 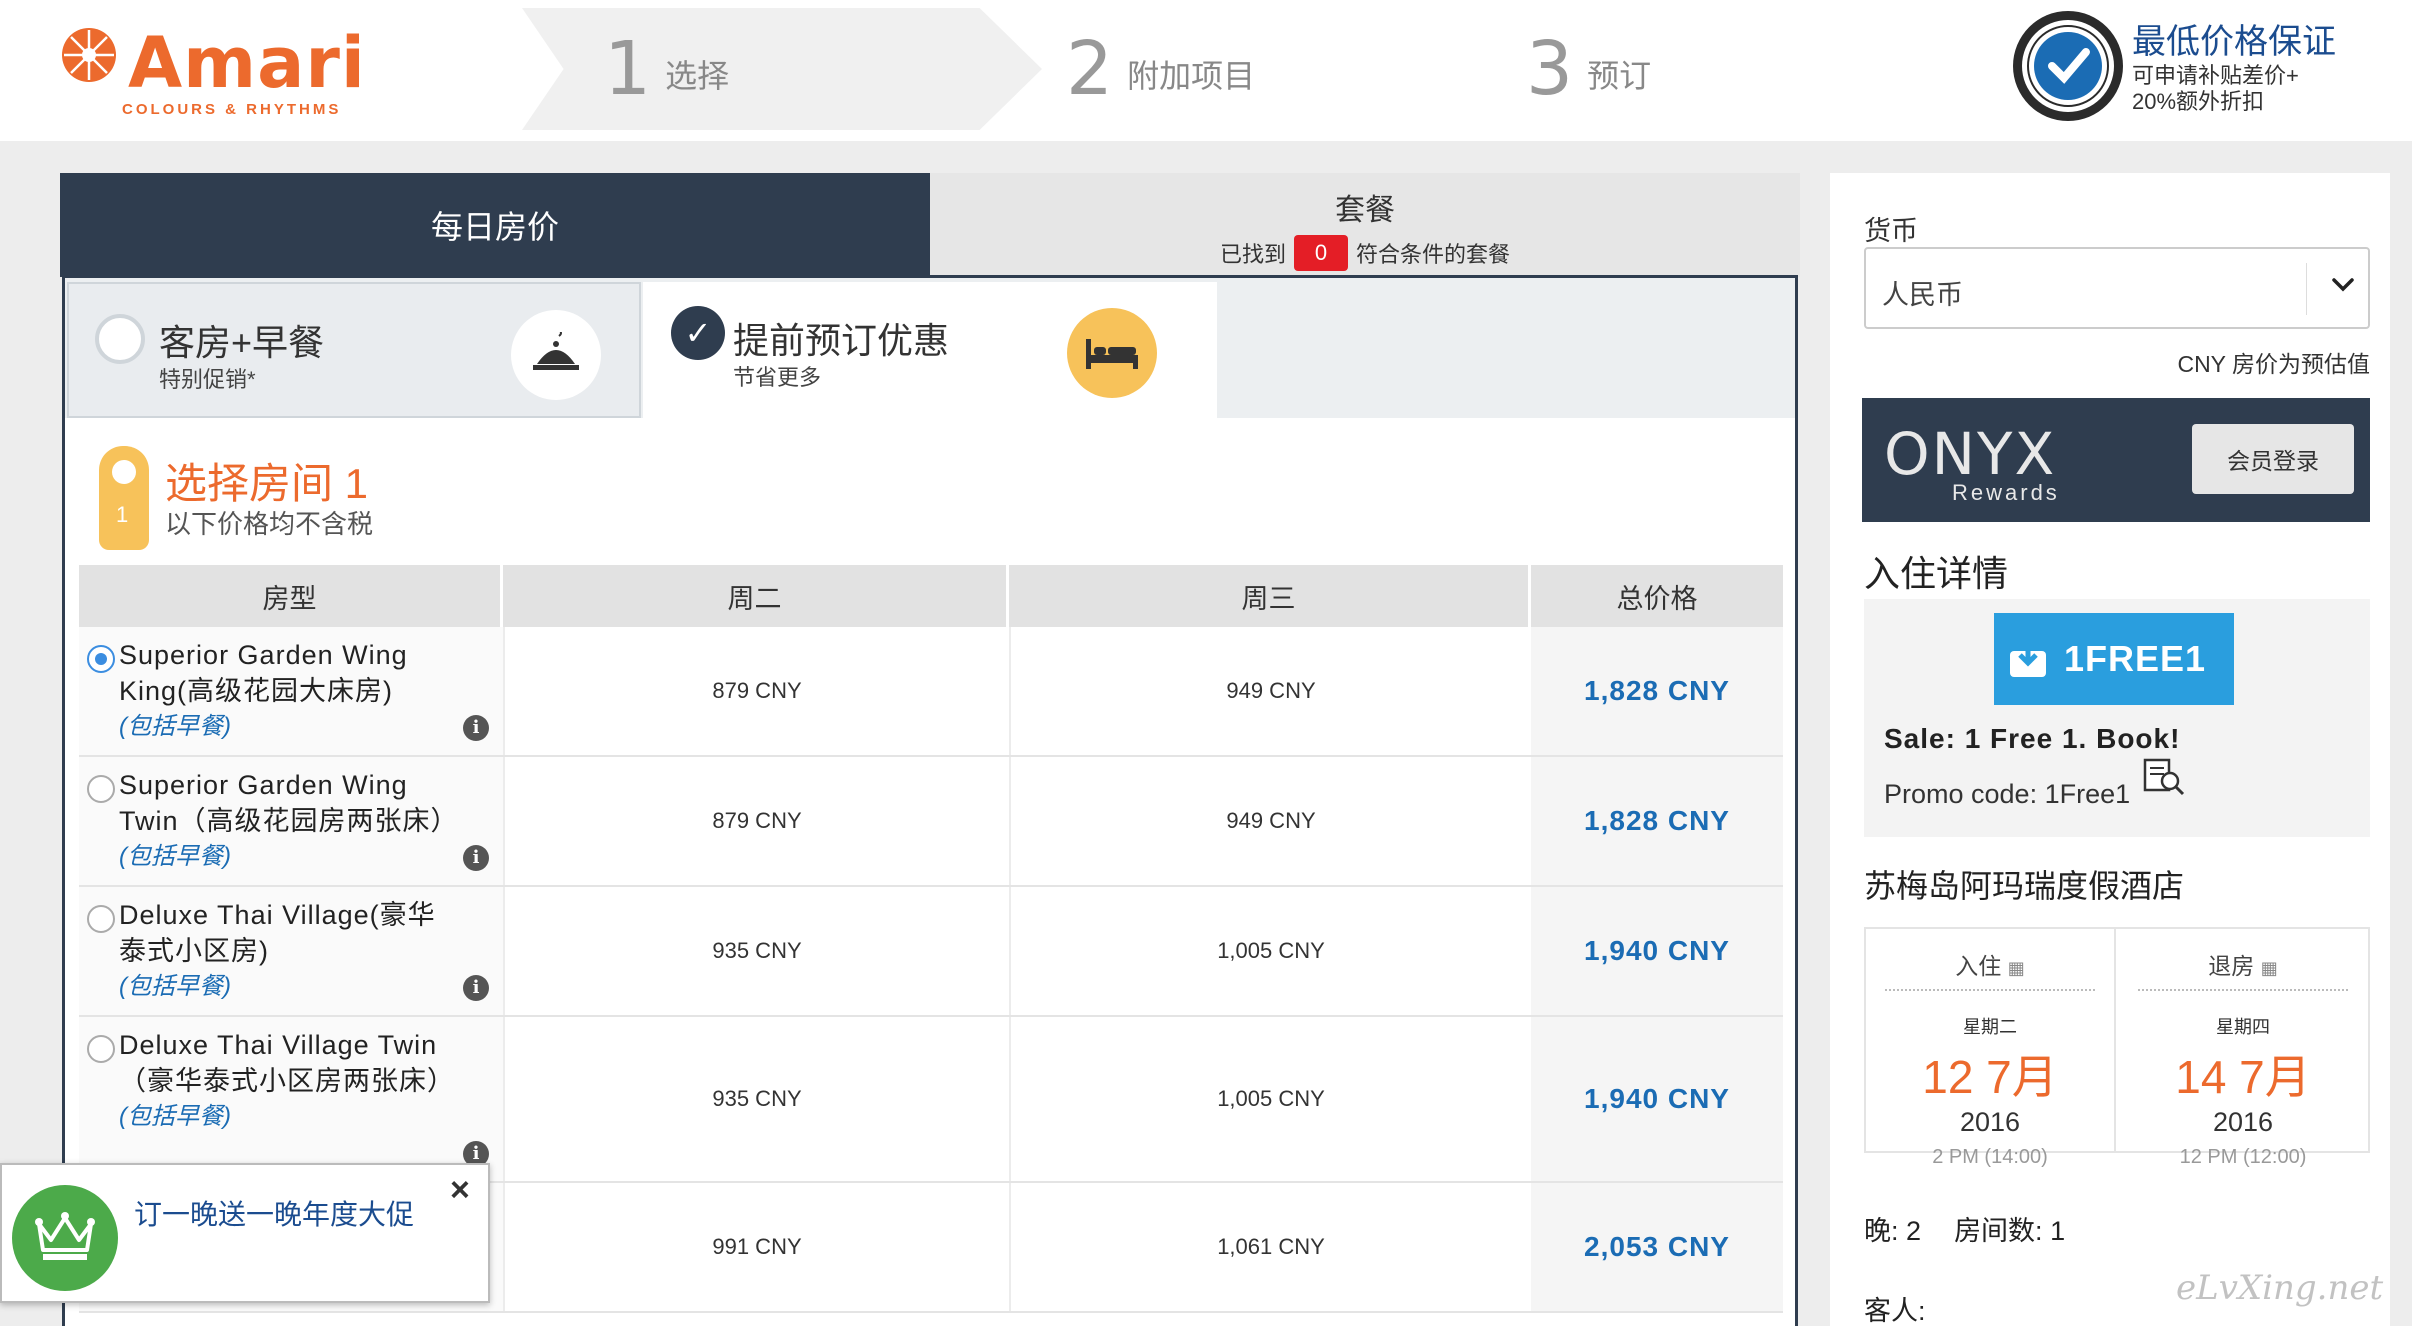 I want to click on member-login-button: 会员登录, so click(x=2273, y=459).